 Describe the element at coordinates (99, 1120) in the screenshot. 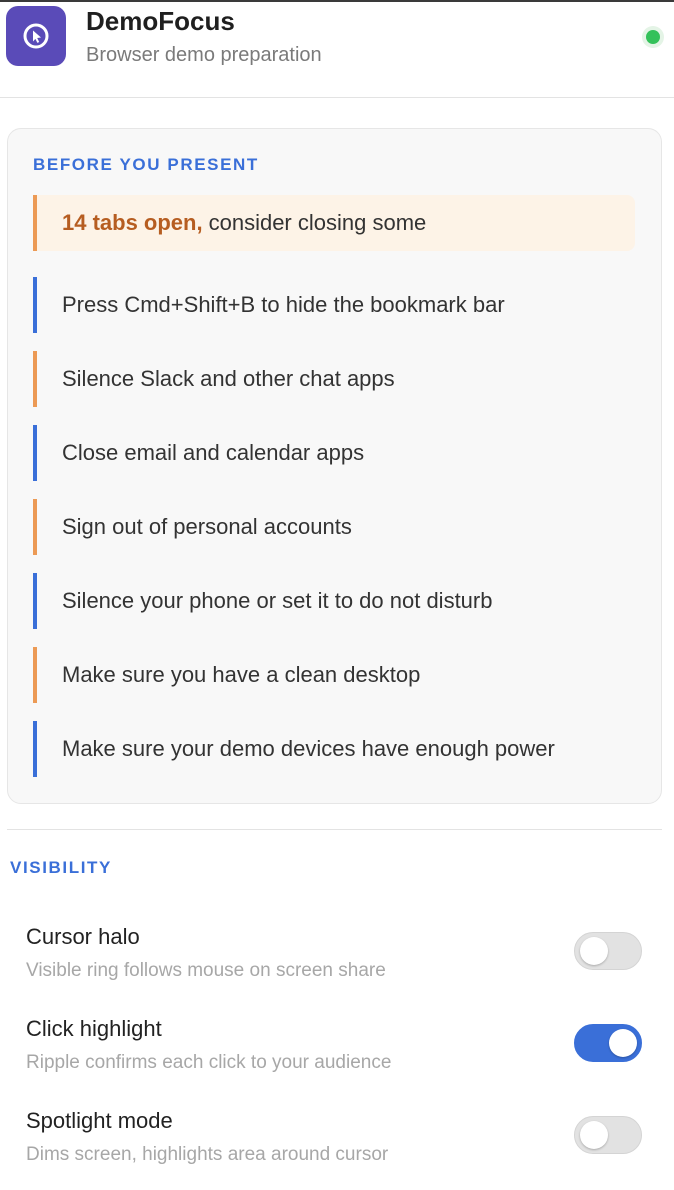

I see `setting-title: Spotlight mode` at that location.